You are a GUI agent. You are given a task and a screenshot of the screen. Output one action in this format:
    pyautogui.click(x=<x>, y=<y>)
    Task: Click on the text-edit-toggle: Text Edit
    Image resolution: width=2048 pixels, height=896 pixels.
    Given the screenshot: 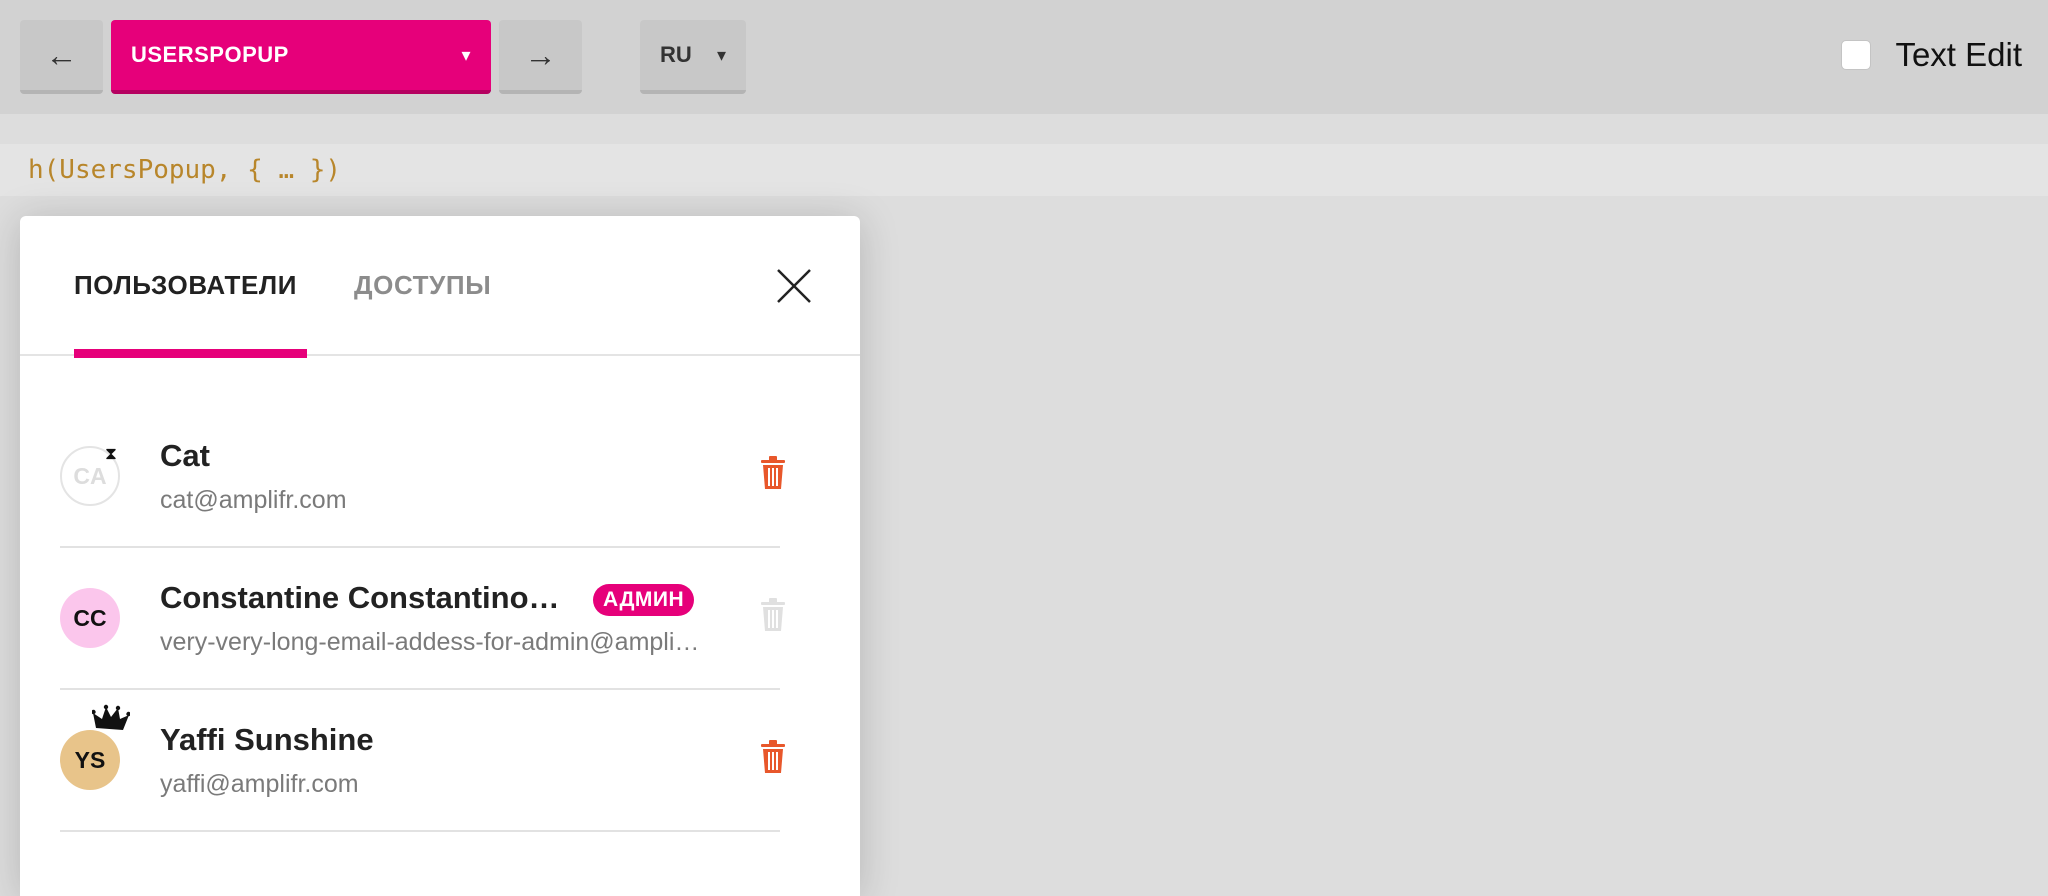 What is the action you would take?
    pyautogui.click(x=1931, y=55)
    